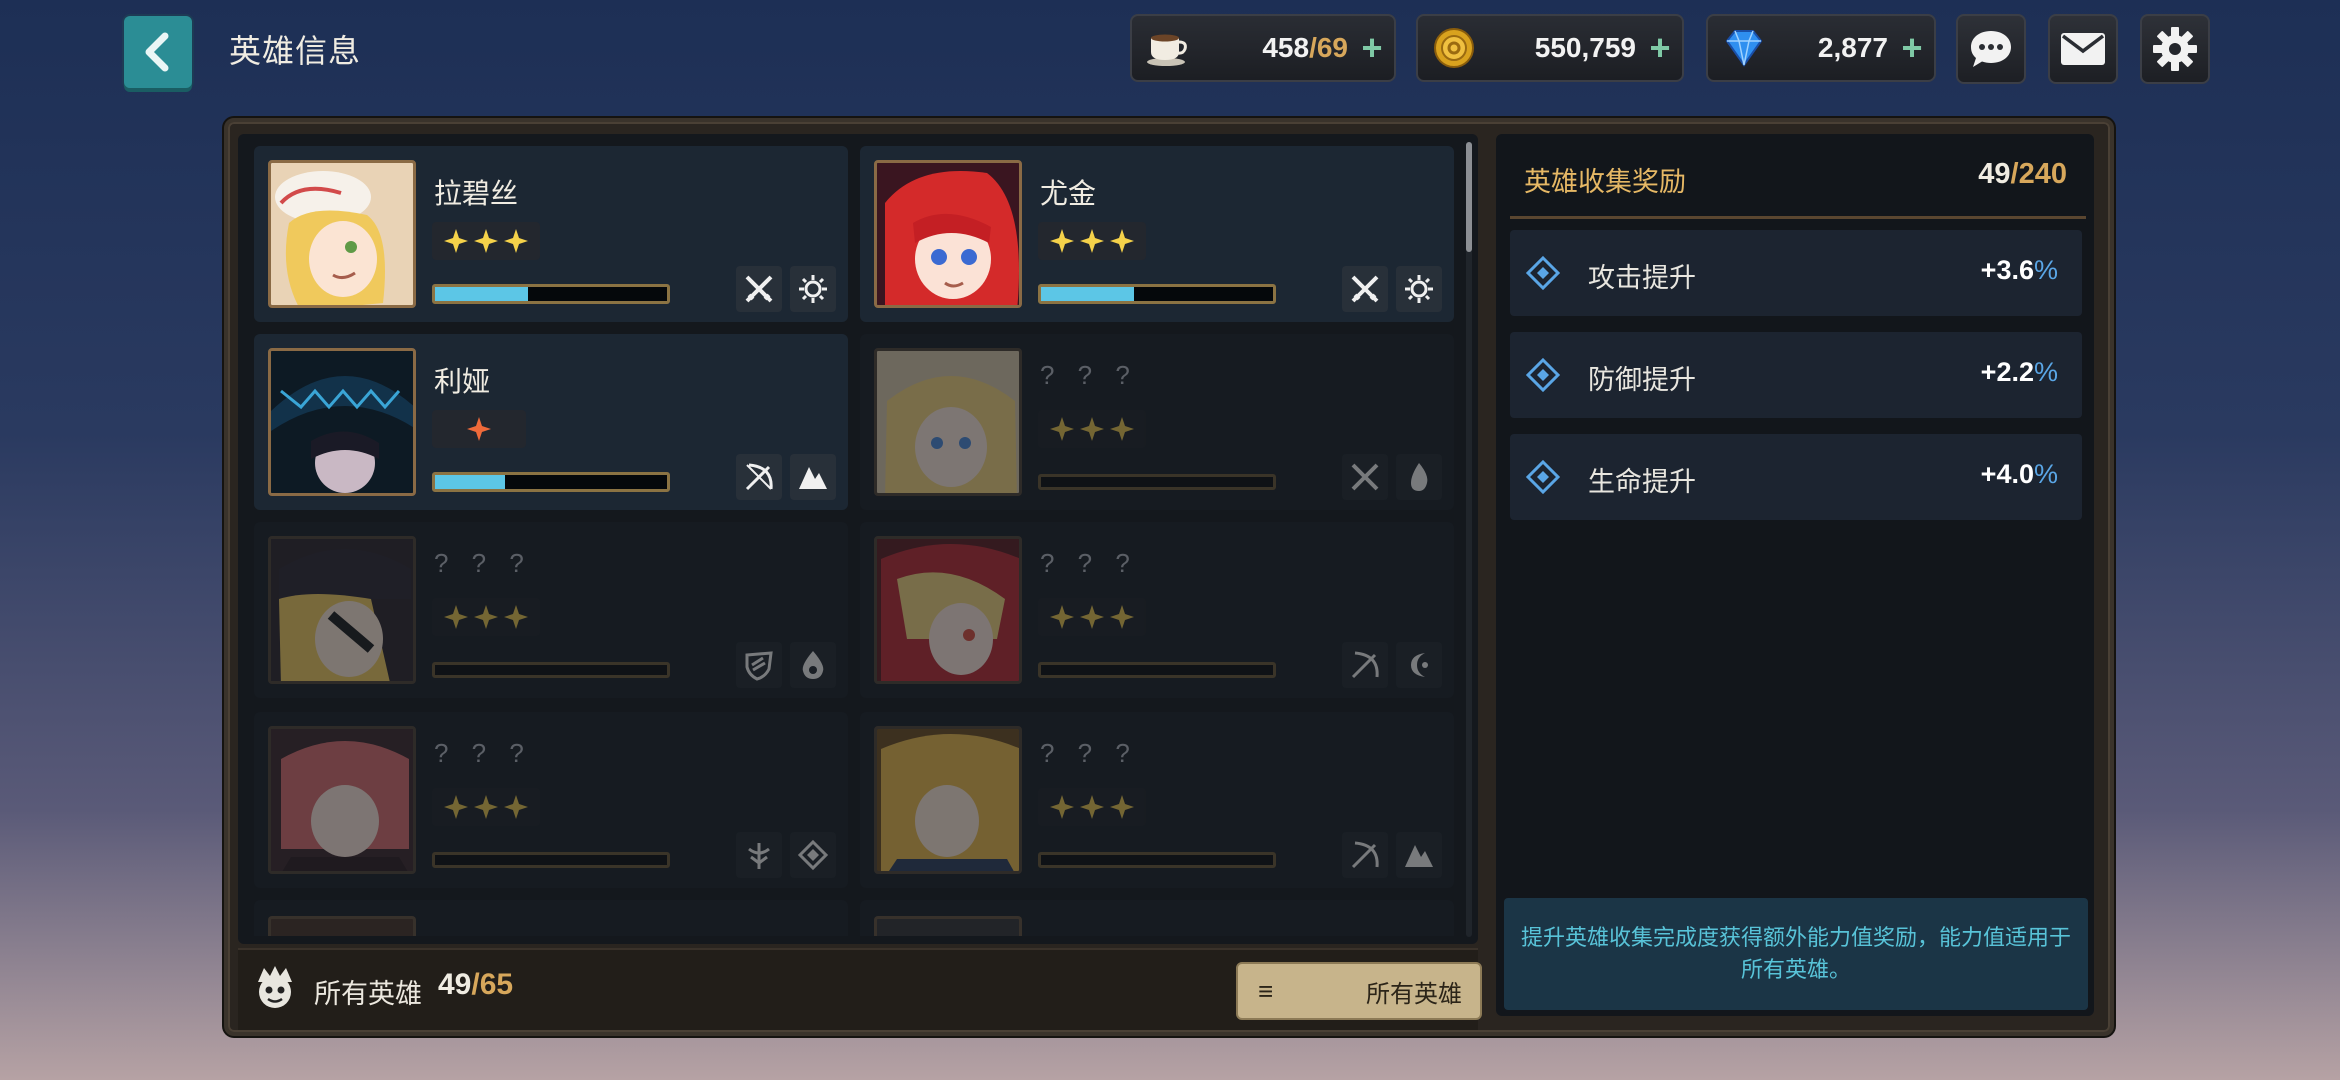 This screenshot has height=1080, width=2340. I want to click on back-button, so click(158, 52).